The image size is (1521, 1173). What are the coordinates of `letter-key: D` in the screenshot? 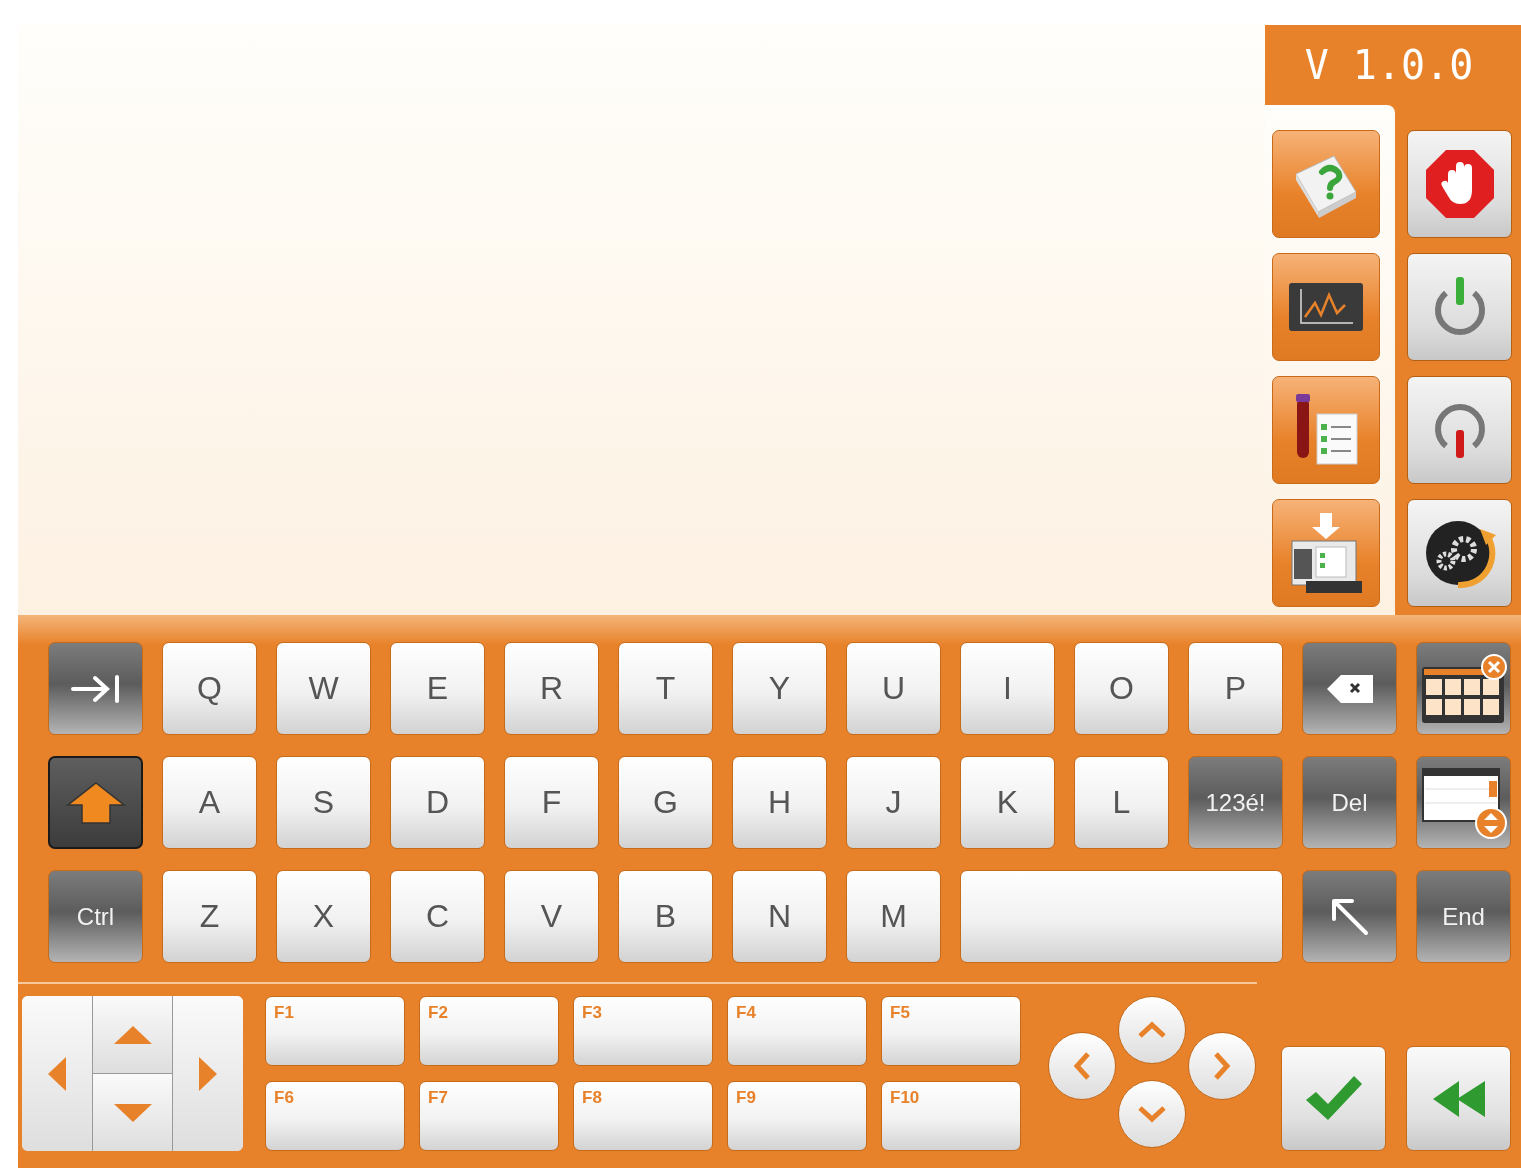 It's located at (437, 802).